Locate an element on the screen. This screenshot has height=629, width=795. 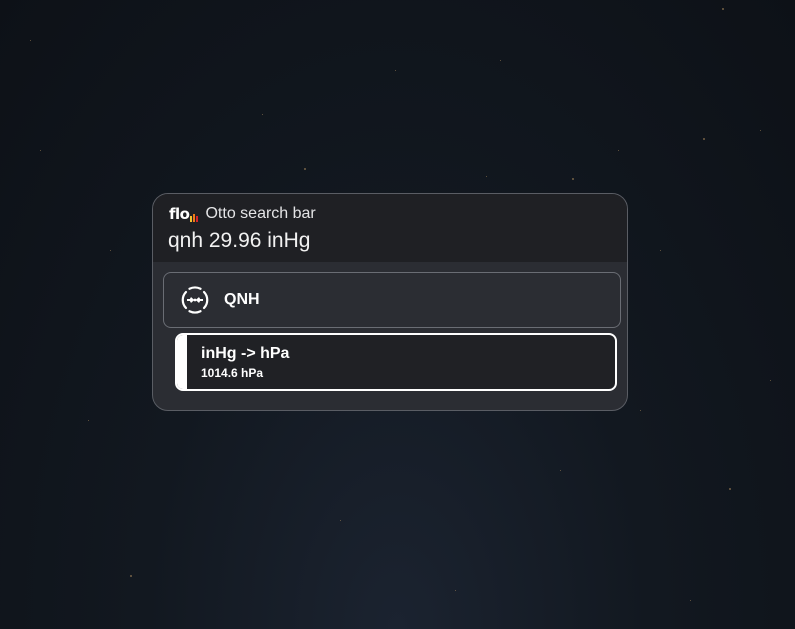
pressure-gauge-icon is located at coordinates (195, 300).